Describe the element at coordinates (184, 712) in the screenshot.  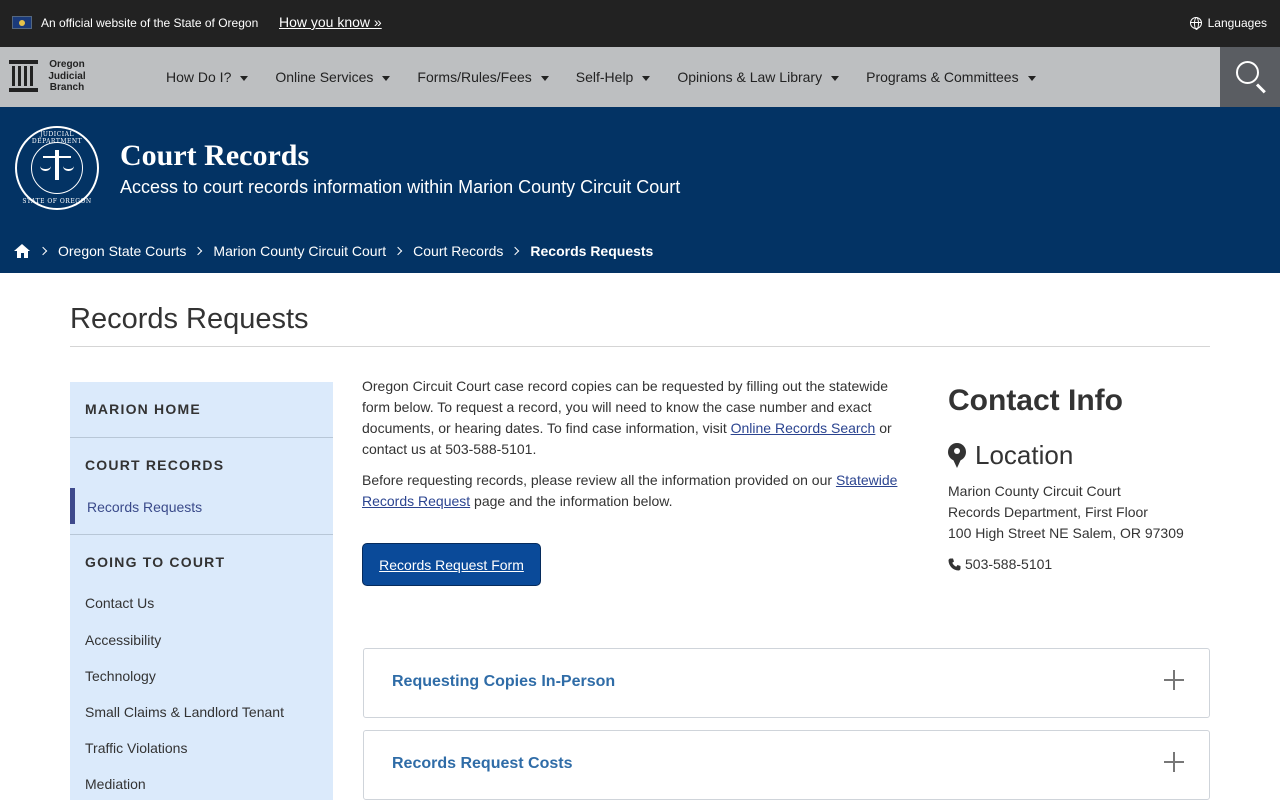
I see `sidebar-item-small-claims: Small Claims & Landlord Tenant` at that location.